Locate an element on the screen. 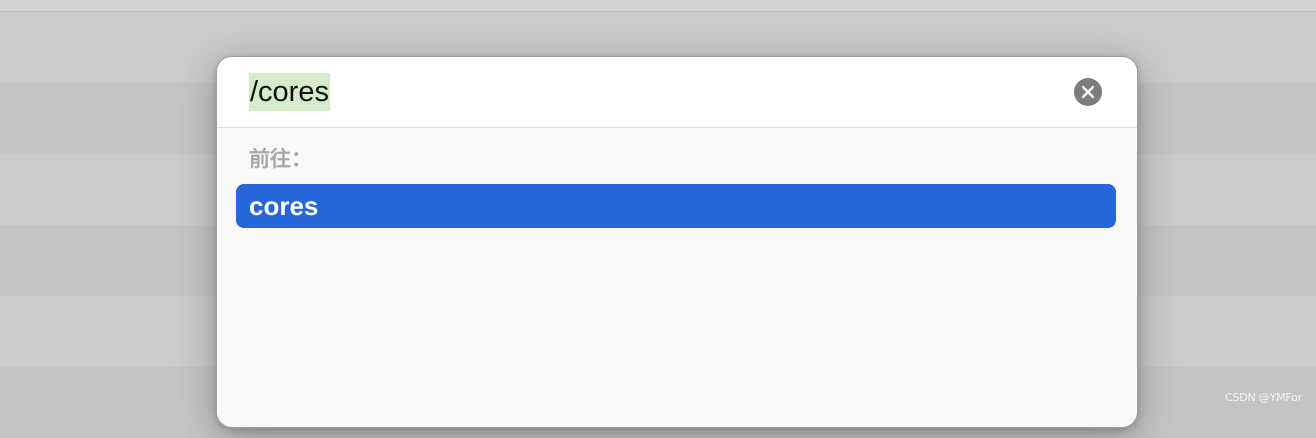  close-circle-icon is located at coordinates (1088, 92).